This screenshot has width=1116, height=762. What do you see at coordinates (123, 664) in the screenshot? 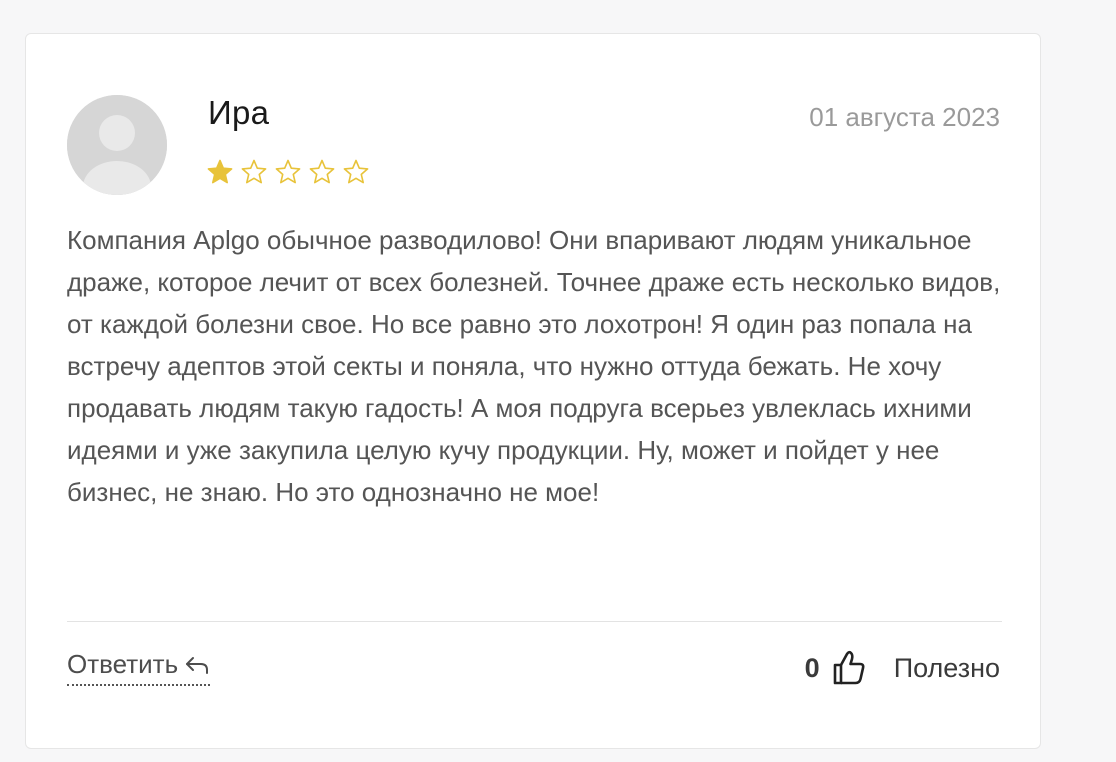
I see `reply-label: Ответить` at bounding box center [123, 664].